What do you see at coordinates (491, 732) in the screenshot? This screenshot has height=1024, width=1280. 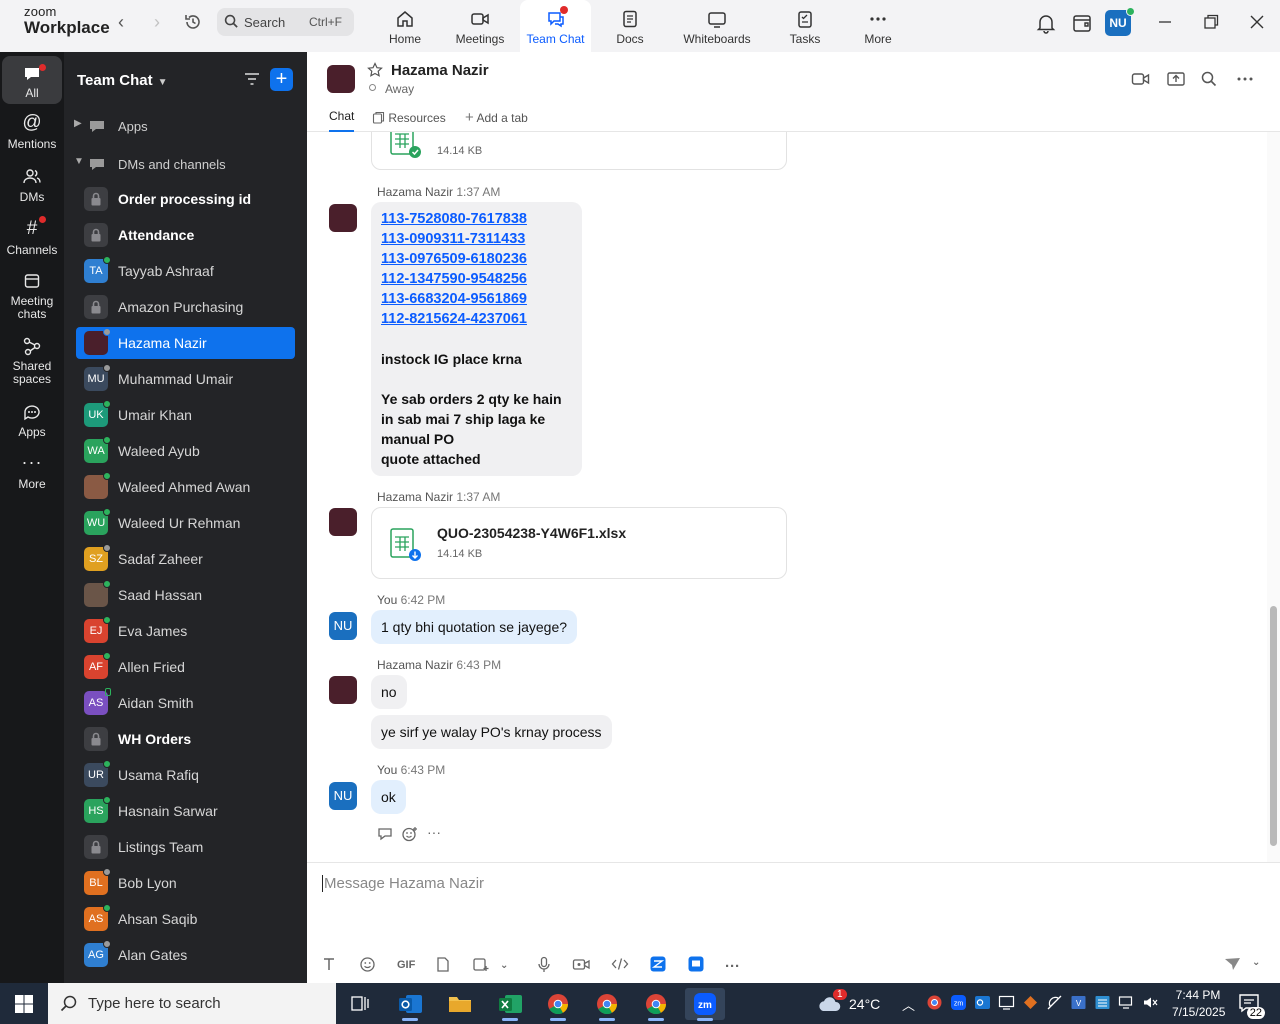 I see `message-bubble: ye sirf ye walay PO's krnay process` at bounding box center [491, 732].